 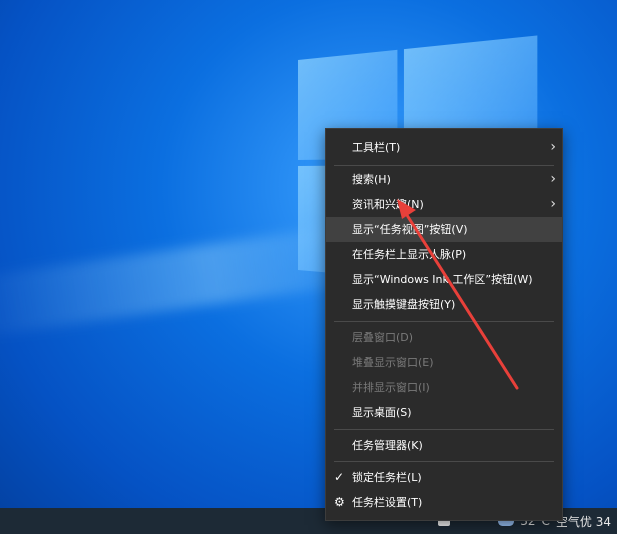 What do you see at coordinates (444, 477) in the screenshot?
I see `menu-item-lock-taskbar: ✓ 锁定任务栏(L)` at bounding box center [444, 477].